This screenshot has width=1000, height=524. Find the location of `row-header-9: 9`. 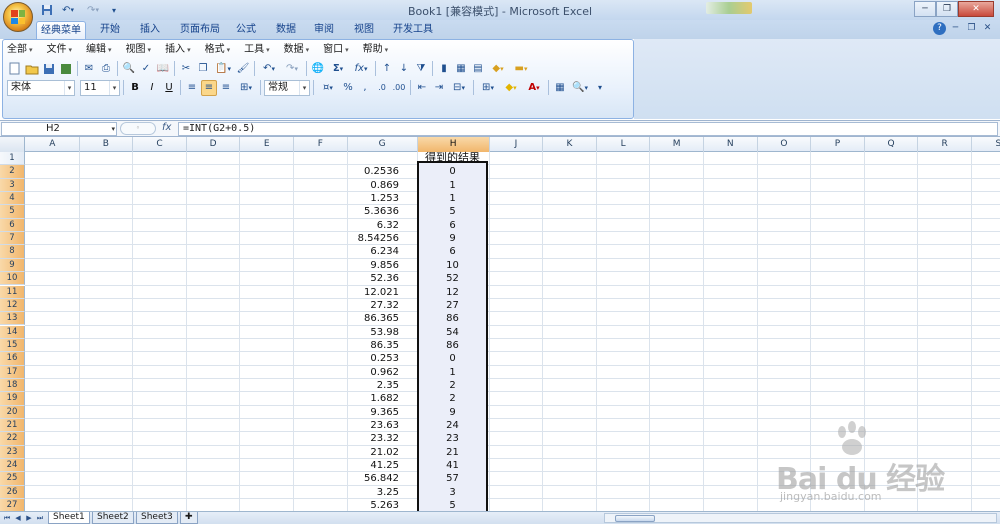

row-header-9: 9 is located at coordinates (12, 265).